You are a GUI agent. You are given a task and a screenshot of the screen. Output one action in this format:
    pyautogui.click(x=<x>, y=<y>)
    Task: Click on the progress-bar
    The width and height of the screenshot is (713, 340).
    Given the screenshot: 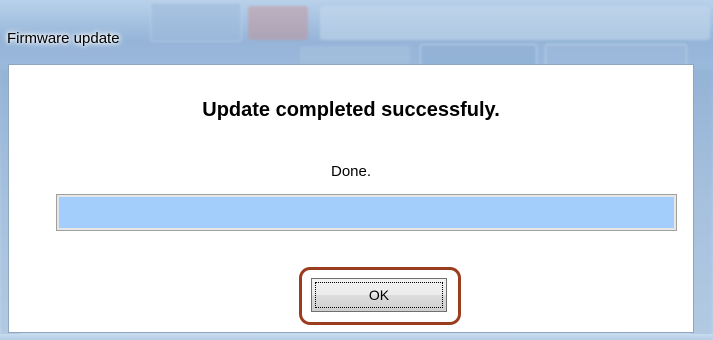 What is the action you would take?
    pyautogui.click(x=366, y=212)
    